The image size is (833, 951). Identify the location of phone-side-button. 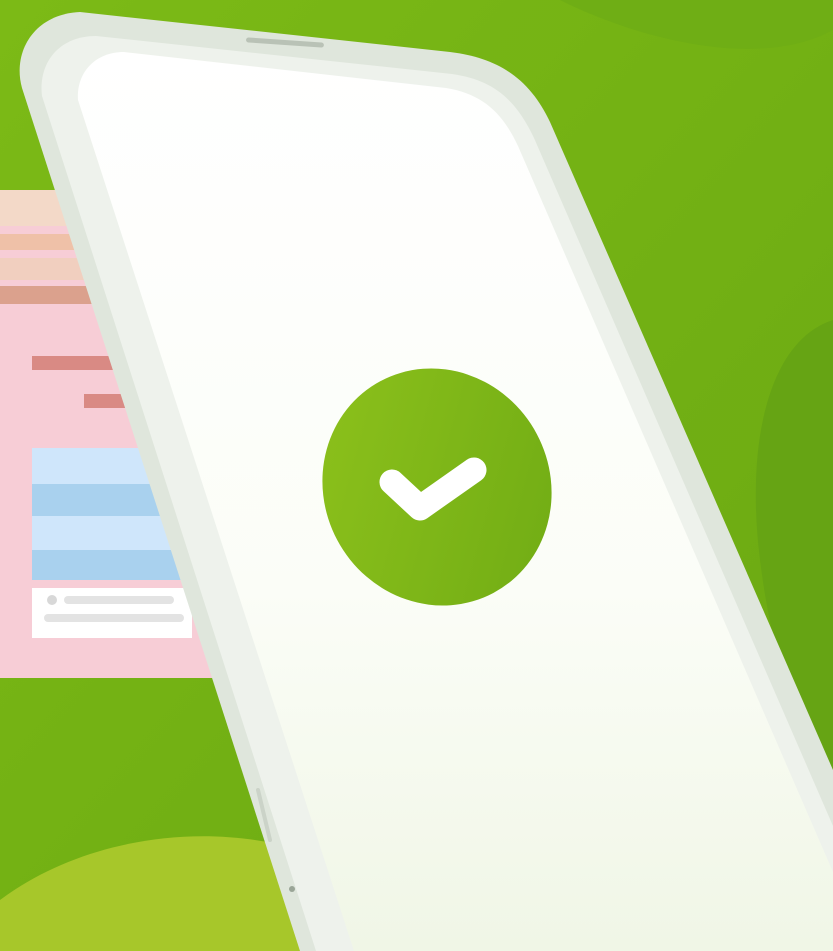
(292, 889).